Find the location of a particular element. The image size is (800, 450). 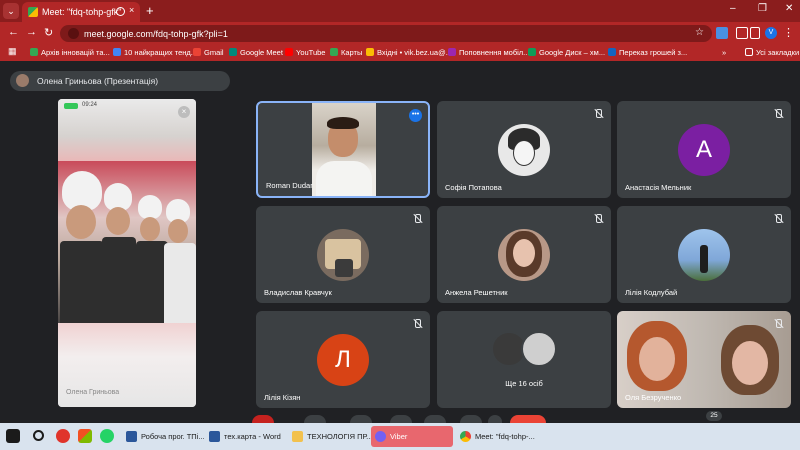

side-panel-icon is located at coordinates (755, 33).